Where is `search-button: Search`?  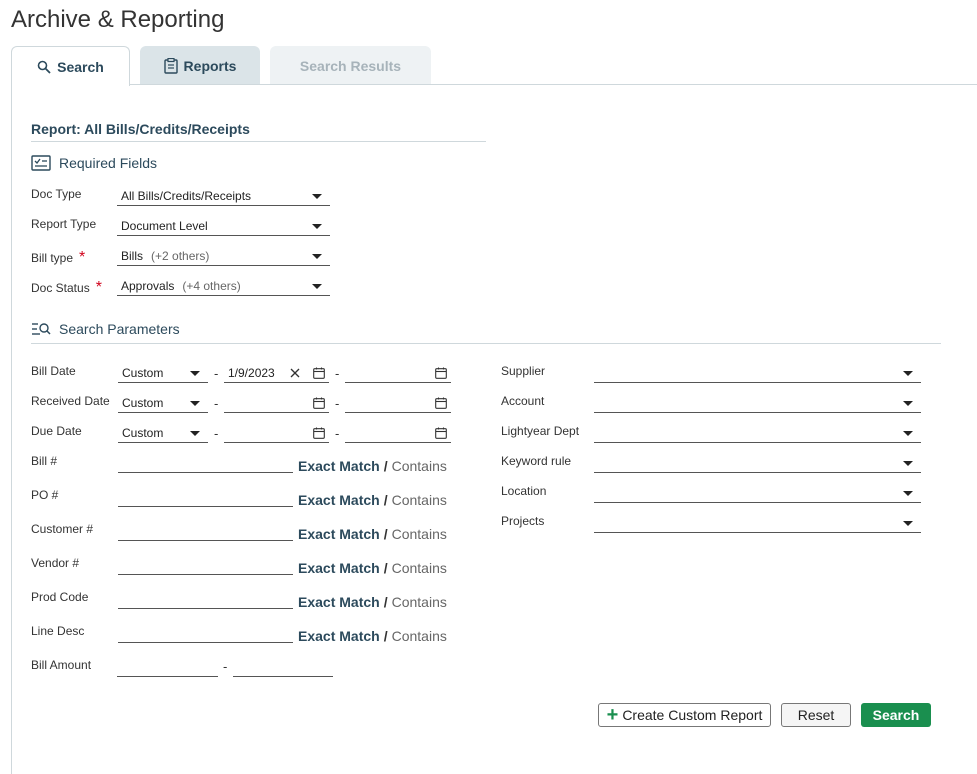 search-button: Search is located at coordinates (896, 715).